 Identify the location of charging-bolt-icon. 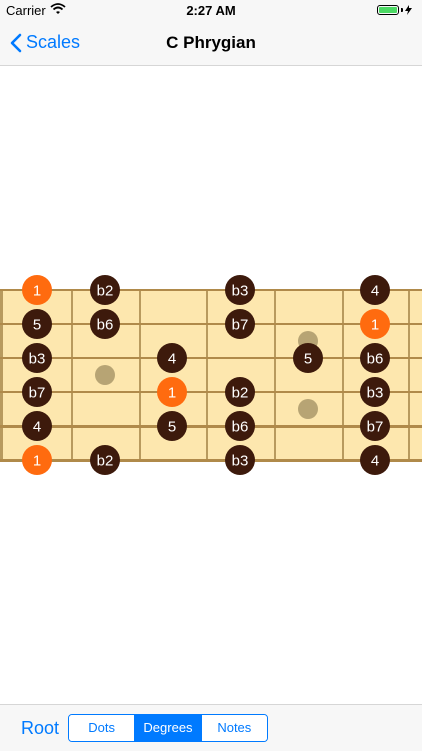
(408, 10).